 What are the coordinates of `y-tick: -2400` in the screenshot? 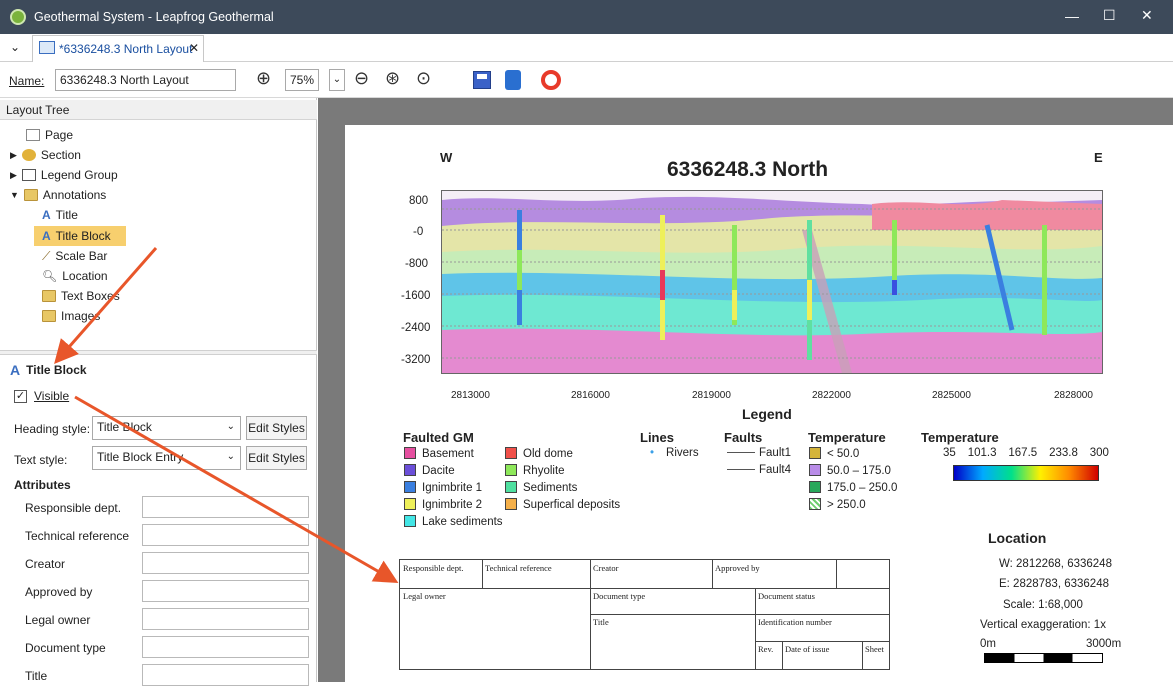 It's located at (416, 328).